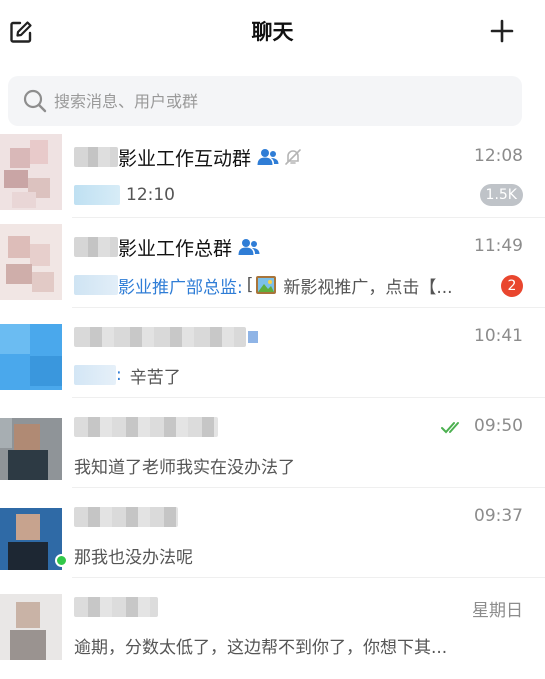 The image size is (545, 679). Describe the element at coordinates (498, 246) in the screenshot. I see `chat-time: 11:49` at that location.